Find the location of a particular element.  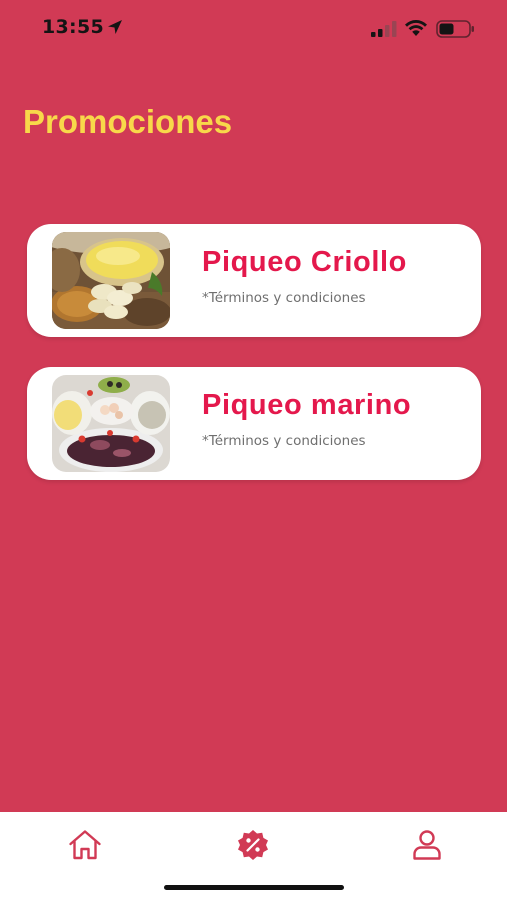

page-title: Promociones is located at coordinates (128, 121).